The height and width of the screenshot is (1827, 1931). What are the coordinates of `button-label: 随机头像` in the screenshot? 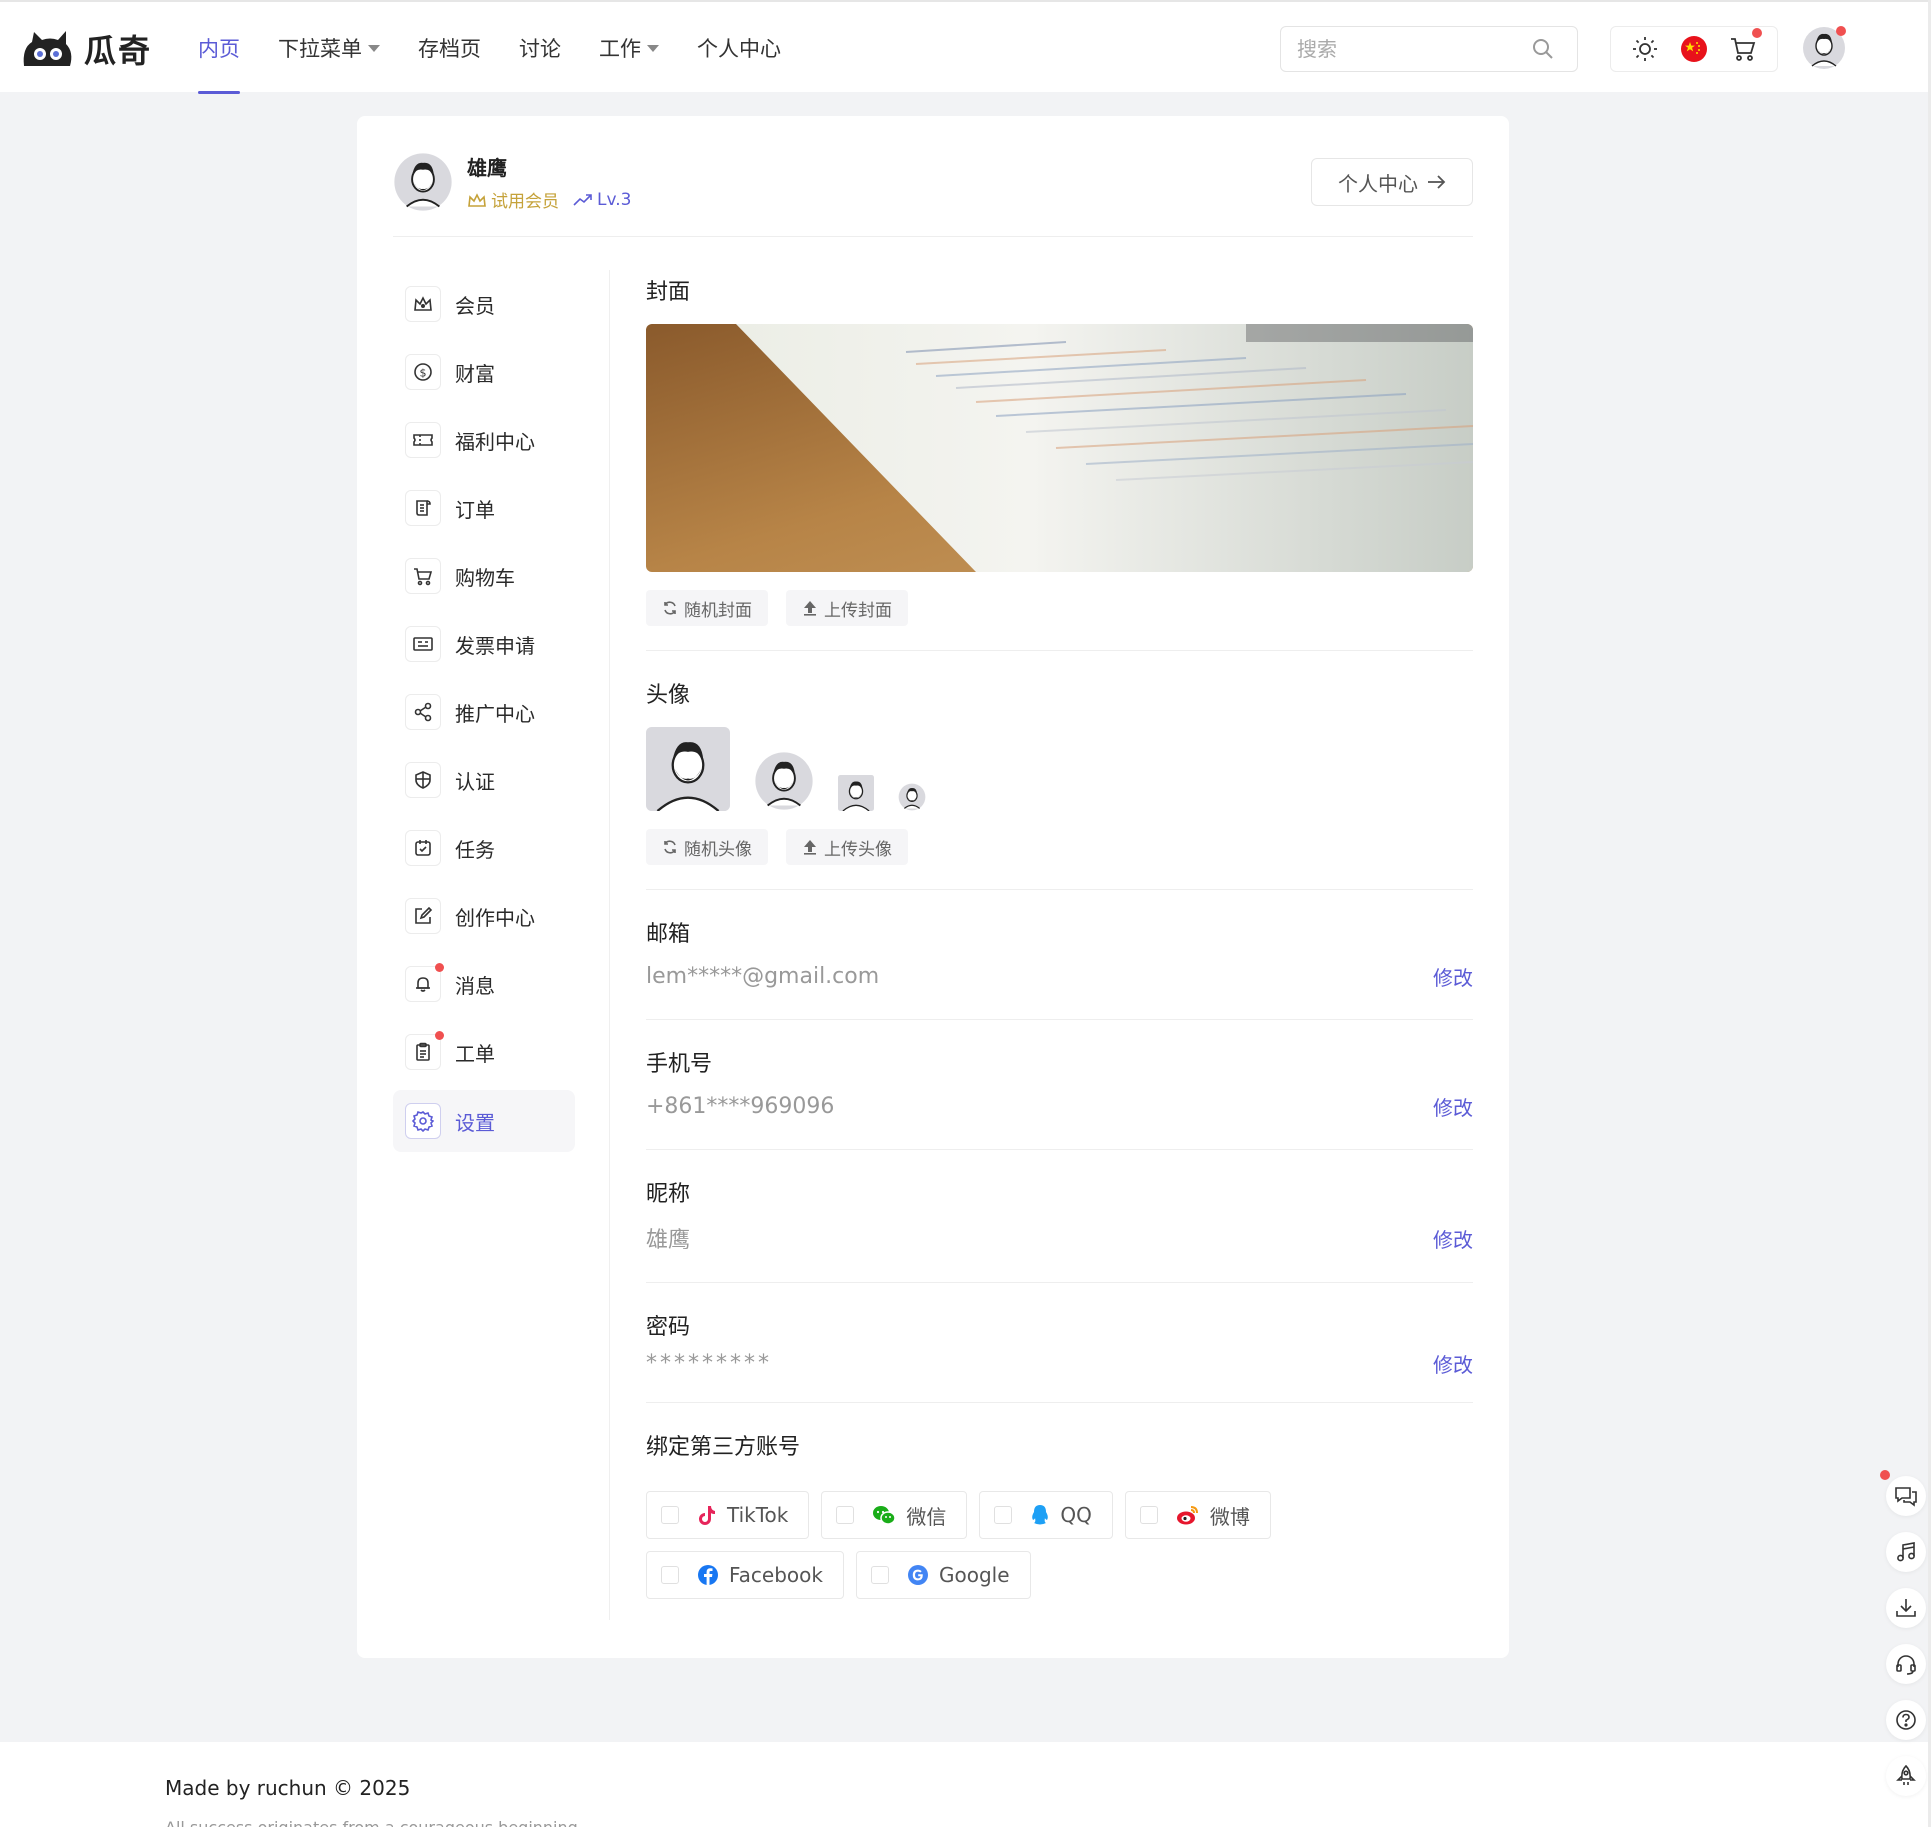 It's located at (718, 849).